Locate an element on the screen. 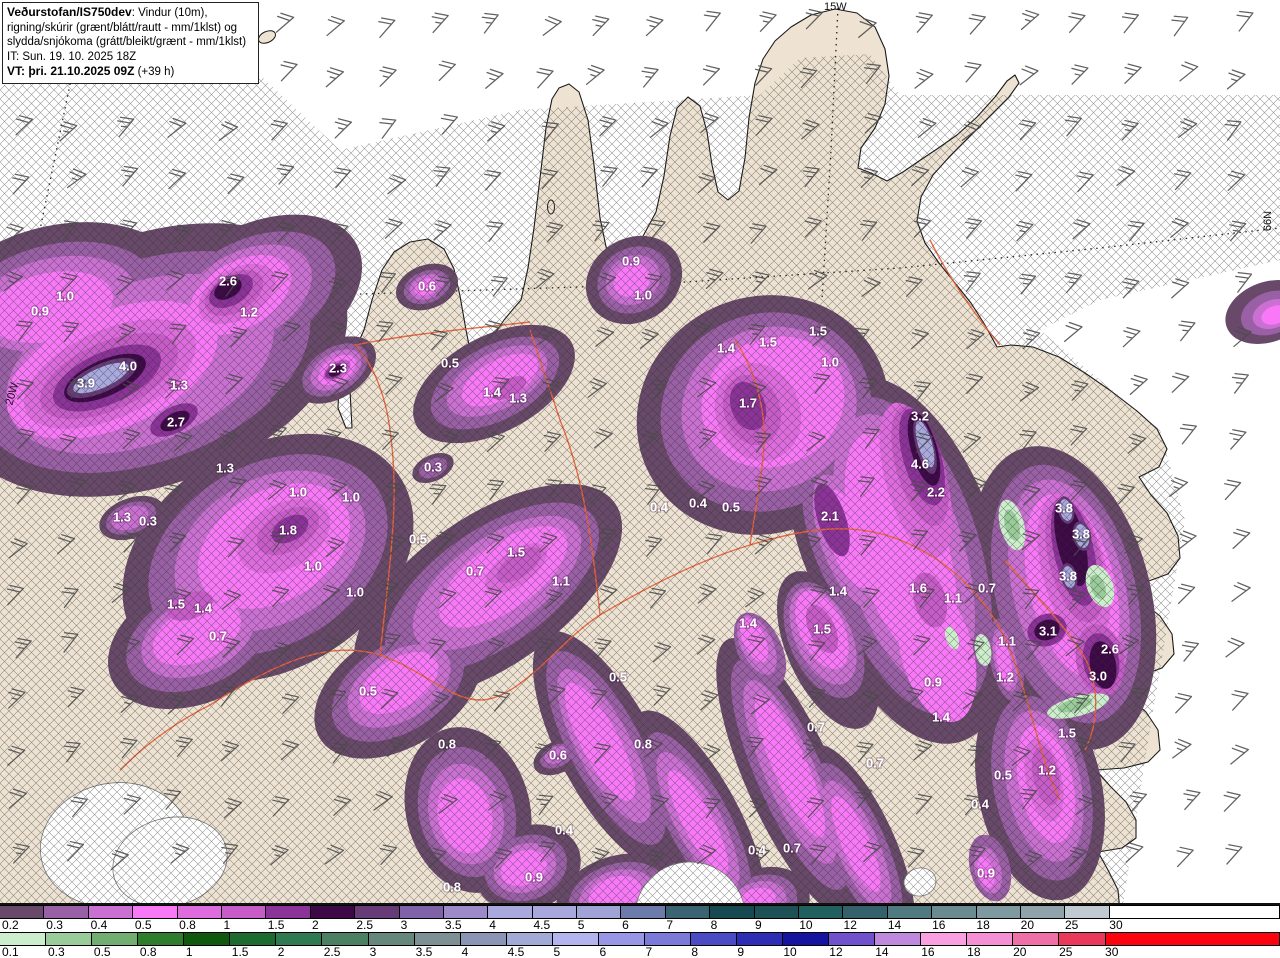  scale-tick-label: 20 is located at coordinates (1020, 951).